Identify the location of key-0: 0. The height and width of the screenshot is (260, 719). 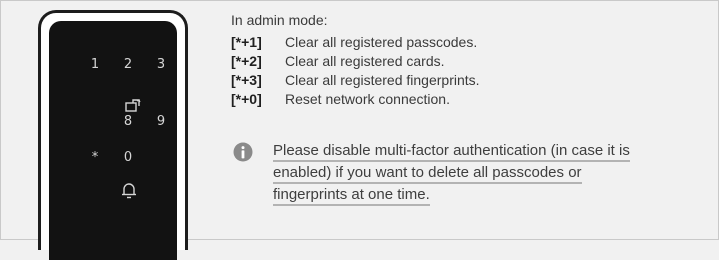
(128, 157).